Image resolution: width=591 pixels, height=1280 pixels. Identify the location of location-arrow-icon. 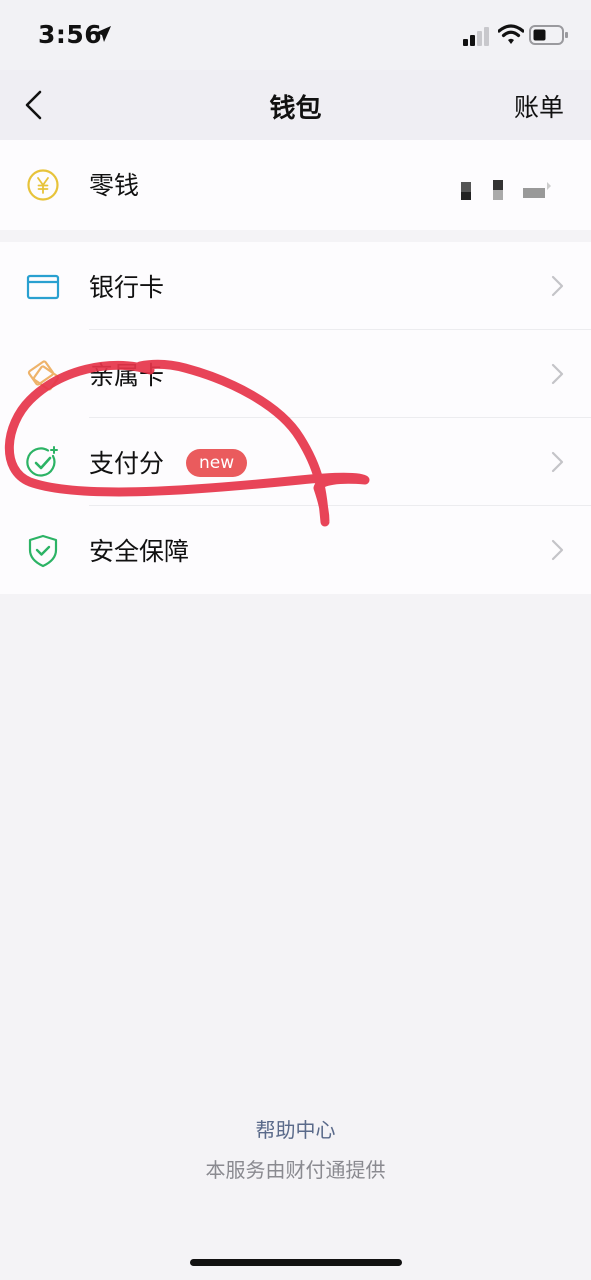
(103, 34).